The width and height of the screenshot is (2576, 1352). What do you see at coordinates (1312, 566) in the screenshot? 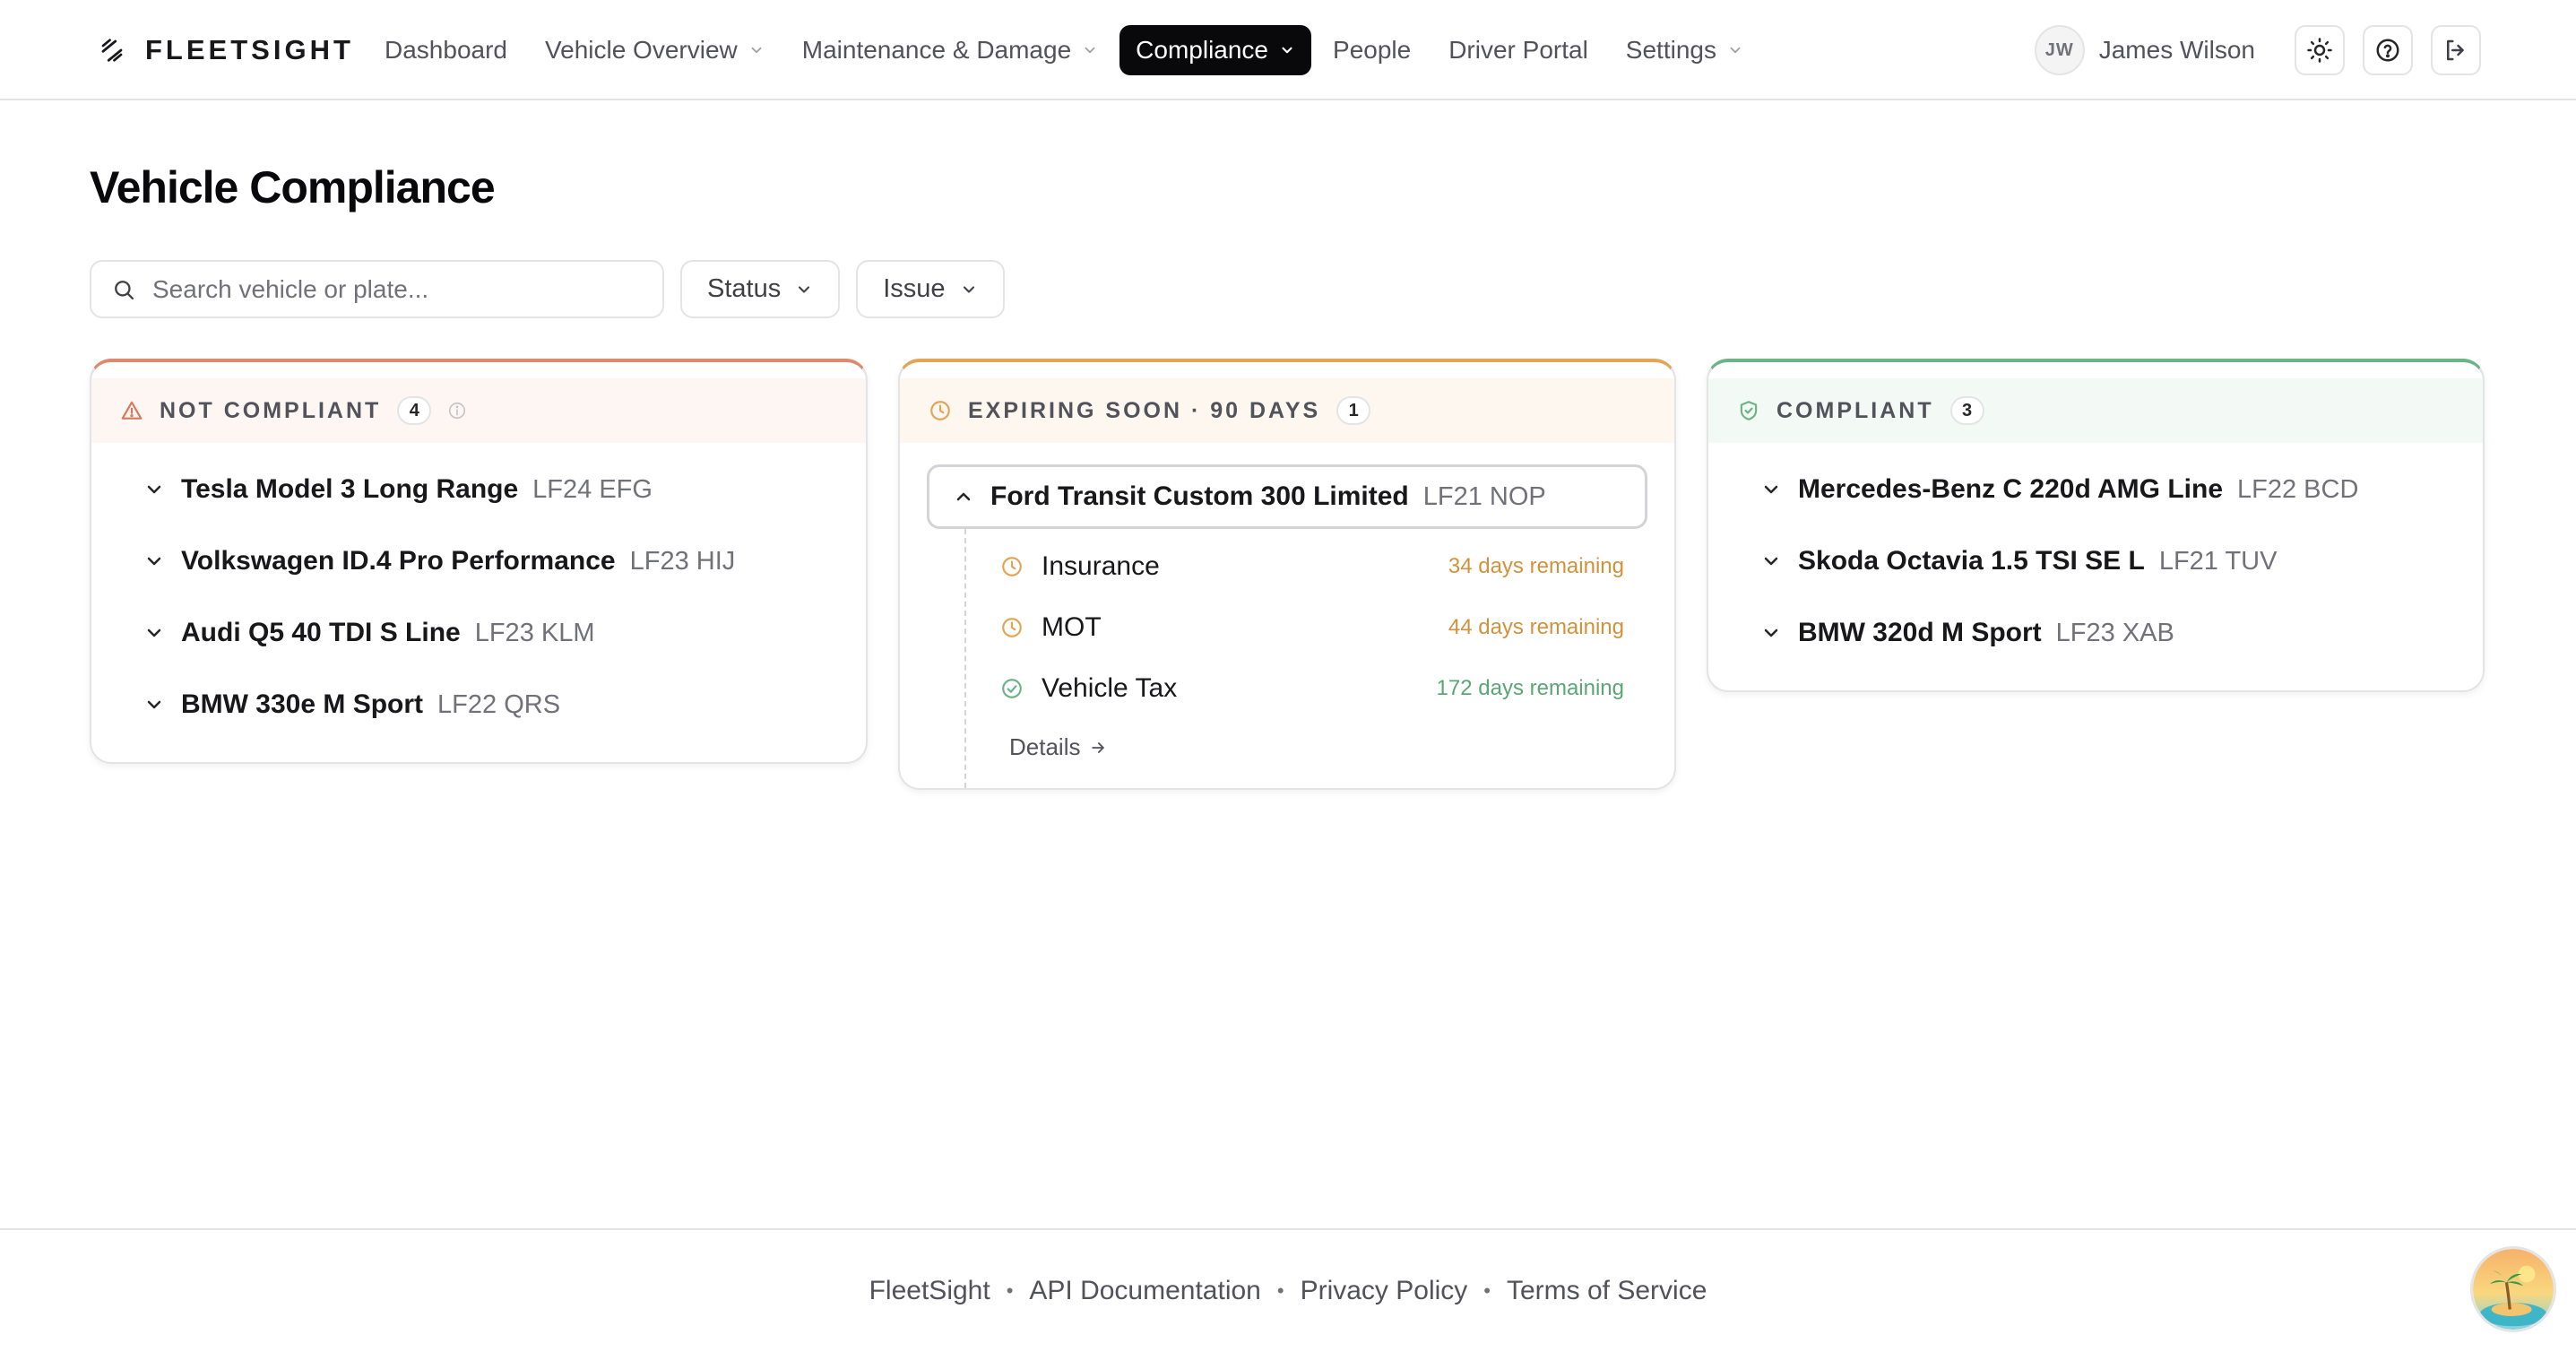
I see `compliance-item-insurance: Insurance 34 days remaining` at bounding box center [1312, 566].